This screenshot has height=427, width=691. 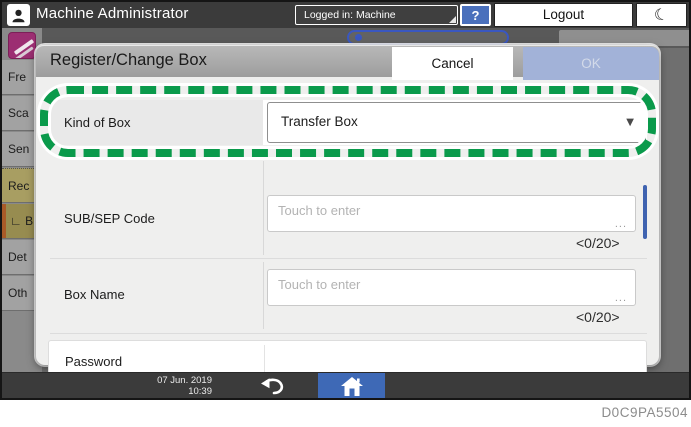 What do you see at coordinates (456, 122) in the screenshot?
I see `kind-of-box-dropdown: Transfer Box ▼` at bounding box center [456, 122].